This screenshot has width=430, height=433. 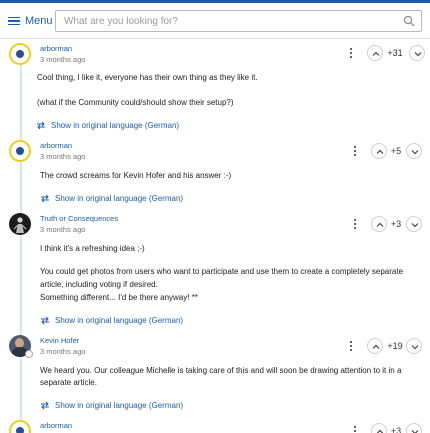 I want to click on menu-button: Menu, so click(x=30, y=21).